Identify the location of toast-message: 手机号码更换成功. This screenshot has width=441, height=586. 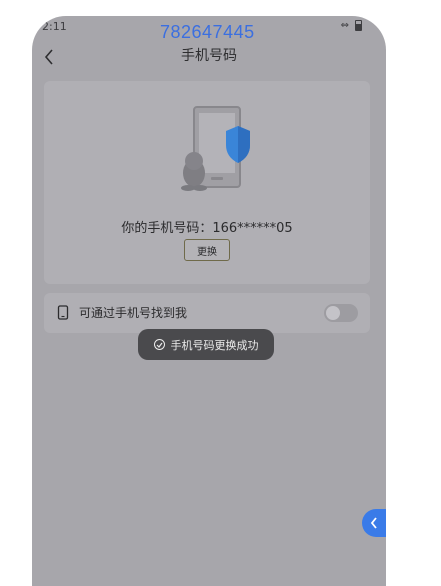
(214, 345).